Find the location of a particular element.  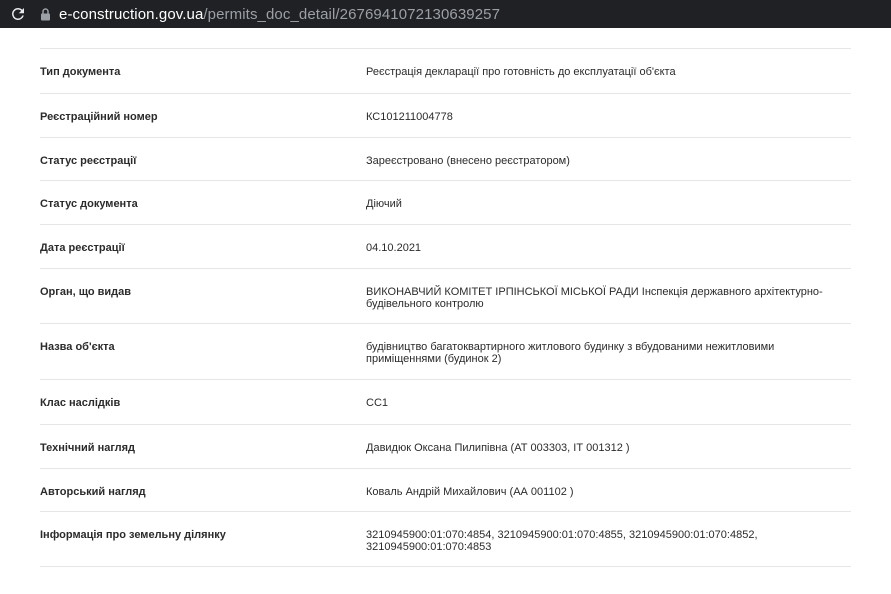

table-row: Реєстраційний номер КС101211004778 is located at coordinates (445, 116).